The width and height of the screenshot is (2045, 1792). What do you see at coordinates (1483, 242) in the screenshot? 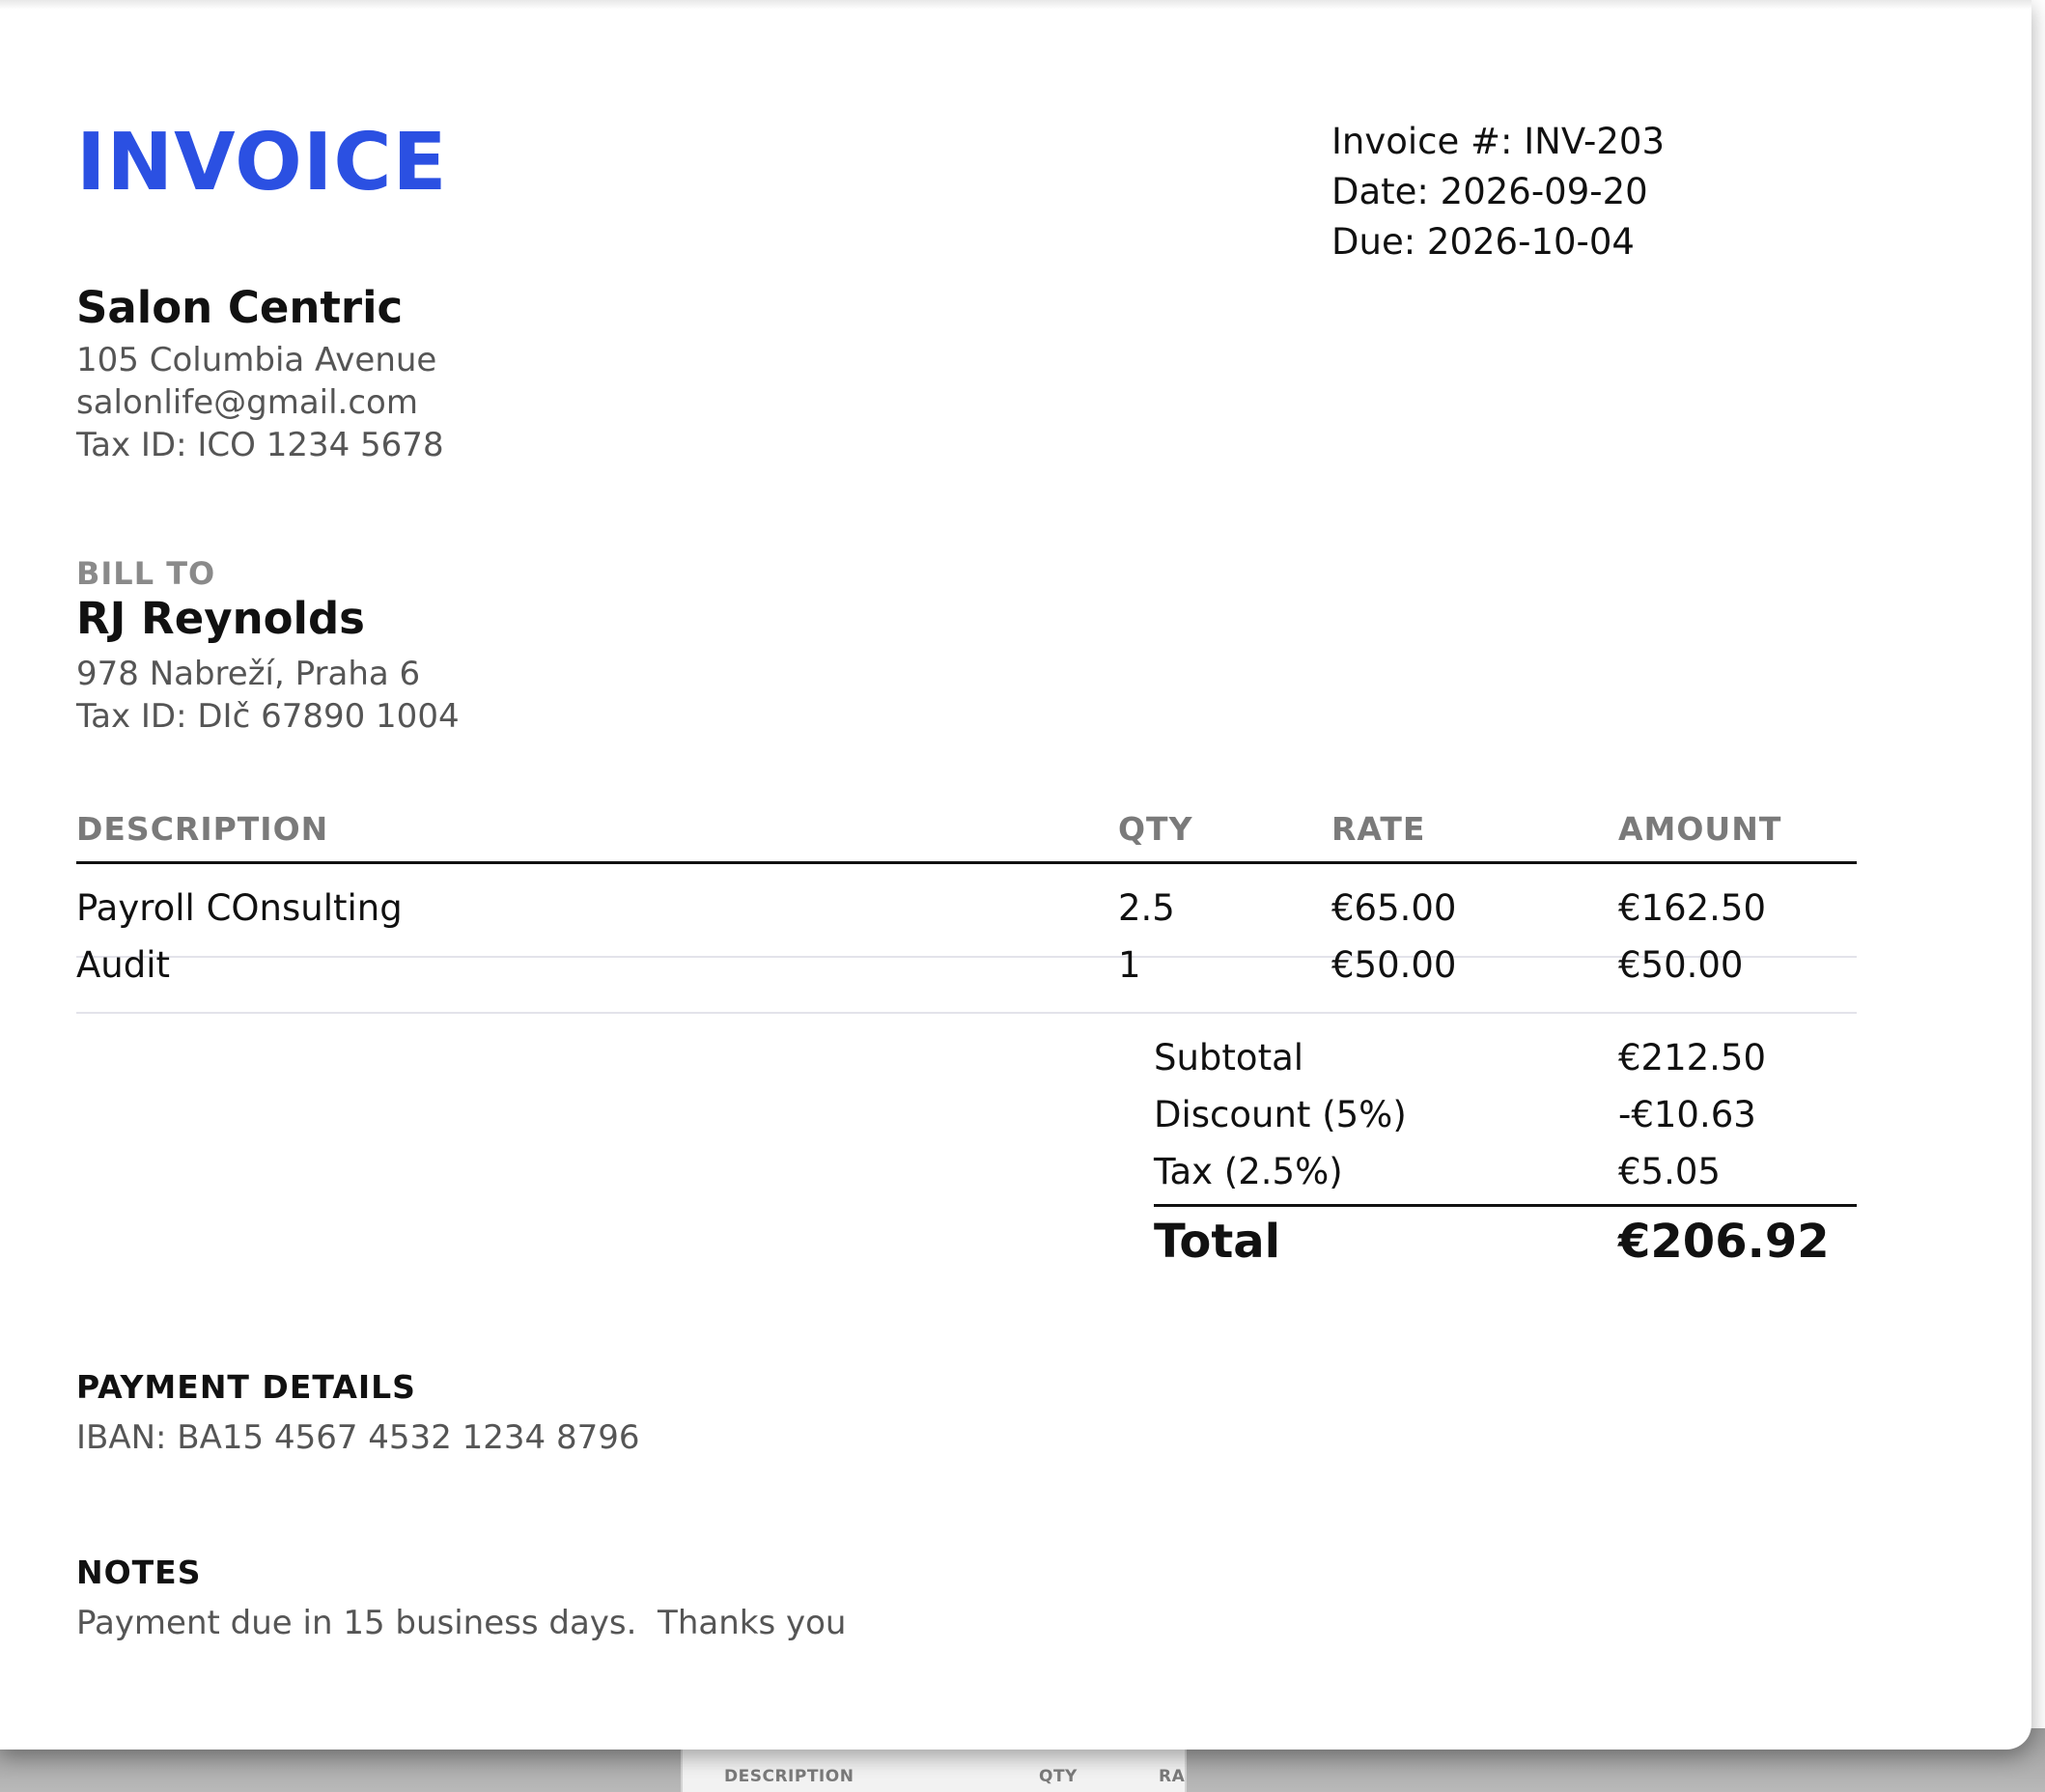
I see `invoice-due-date: Due: 2026-10-04` at bounding box center [1483, 242].